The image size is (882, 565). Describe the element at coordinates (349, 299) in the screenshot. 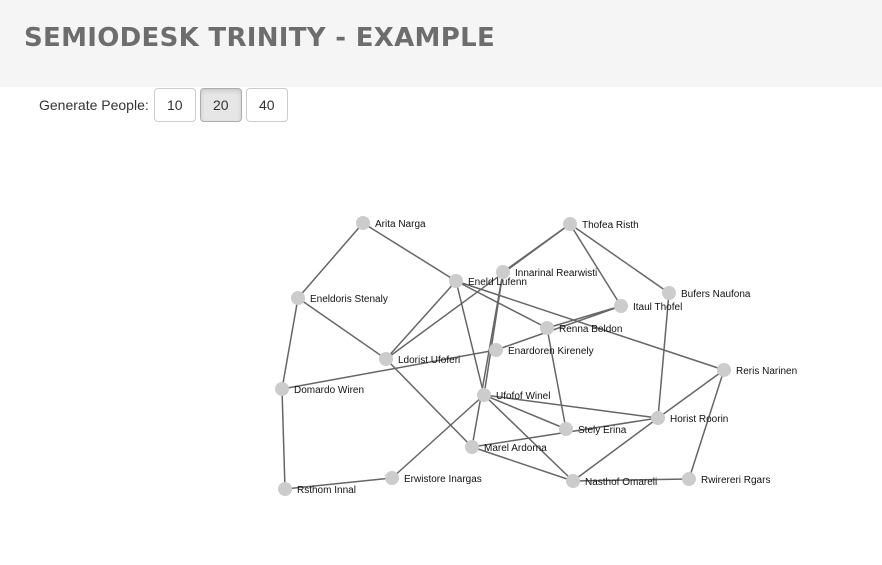

I see `person-node-label: Eneldoris Stenaly` at that location.